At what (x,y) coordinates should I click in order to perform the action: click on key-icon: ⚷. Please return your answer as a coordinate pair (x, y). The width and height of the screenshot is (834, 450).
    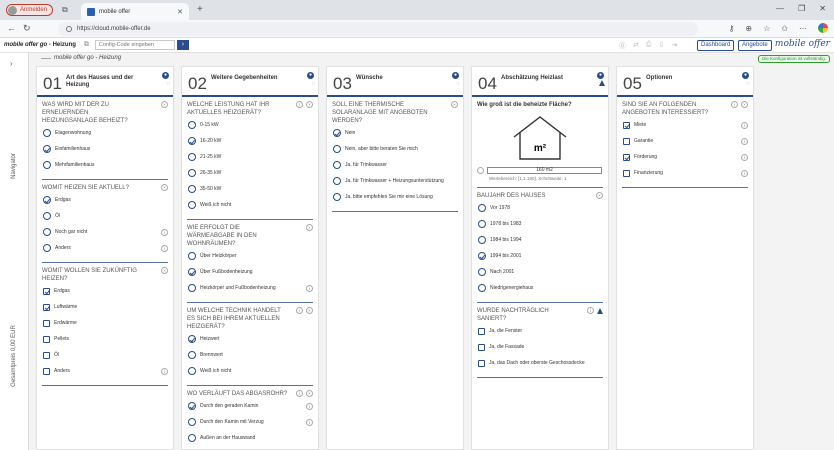
    Looking at the image, I should click on (732, 28).